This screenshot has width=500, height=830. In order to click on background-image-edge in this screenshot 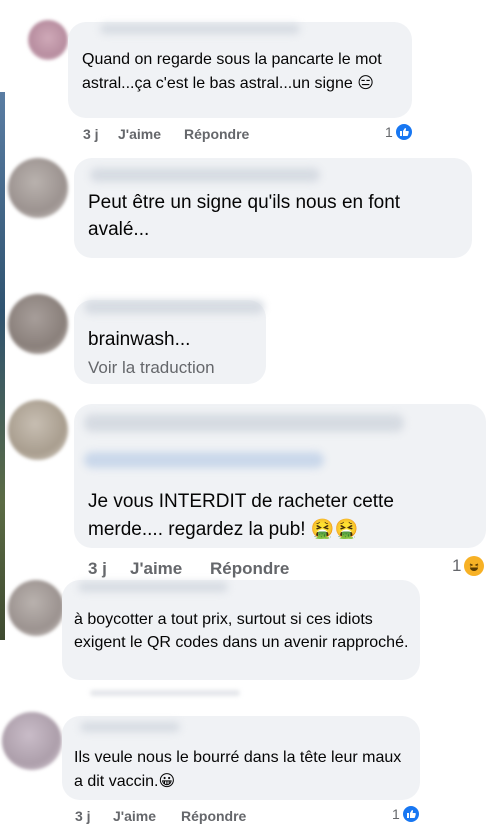, I will do `click(2, 366)`.